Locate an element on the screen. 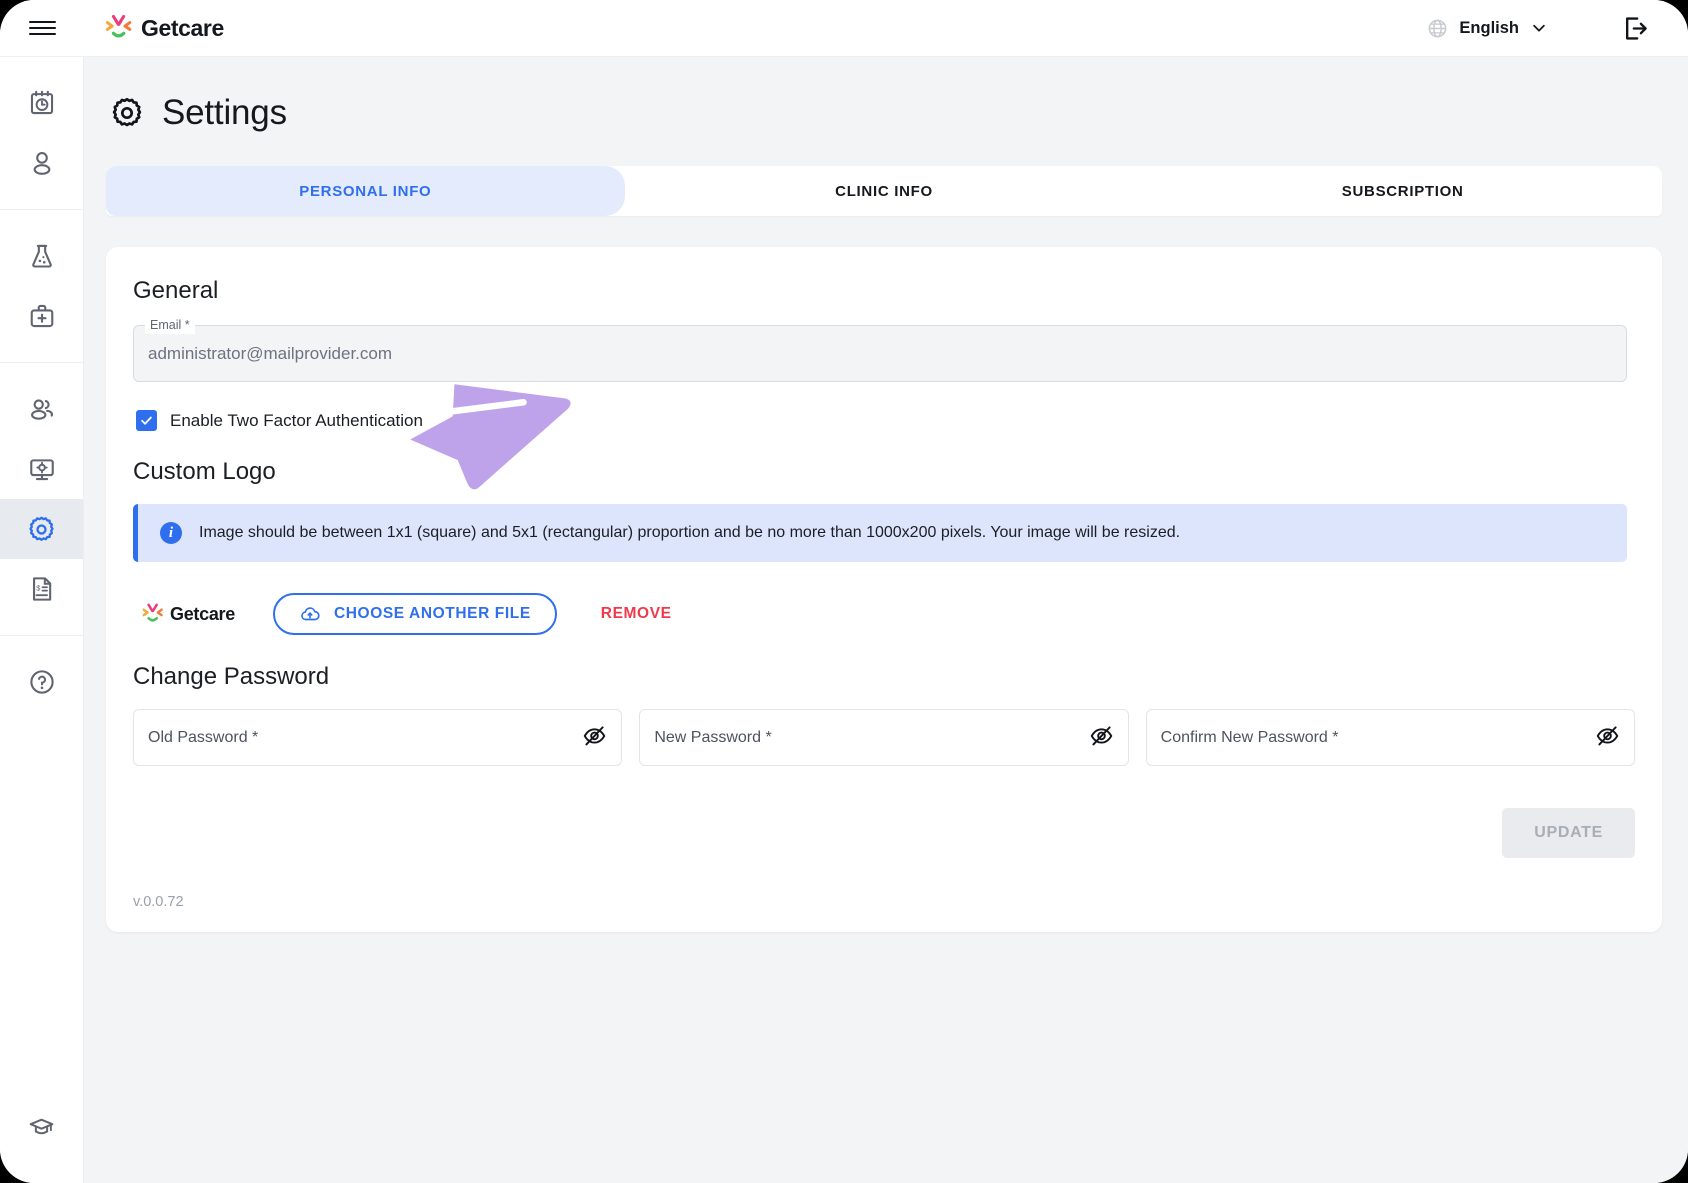 The height and width of the screenshot is (1183, 1688). settings-tabs: PERSONAL INFO CLINIC INFO SUBSCRIPTION is located at coordinates (884, 191).